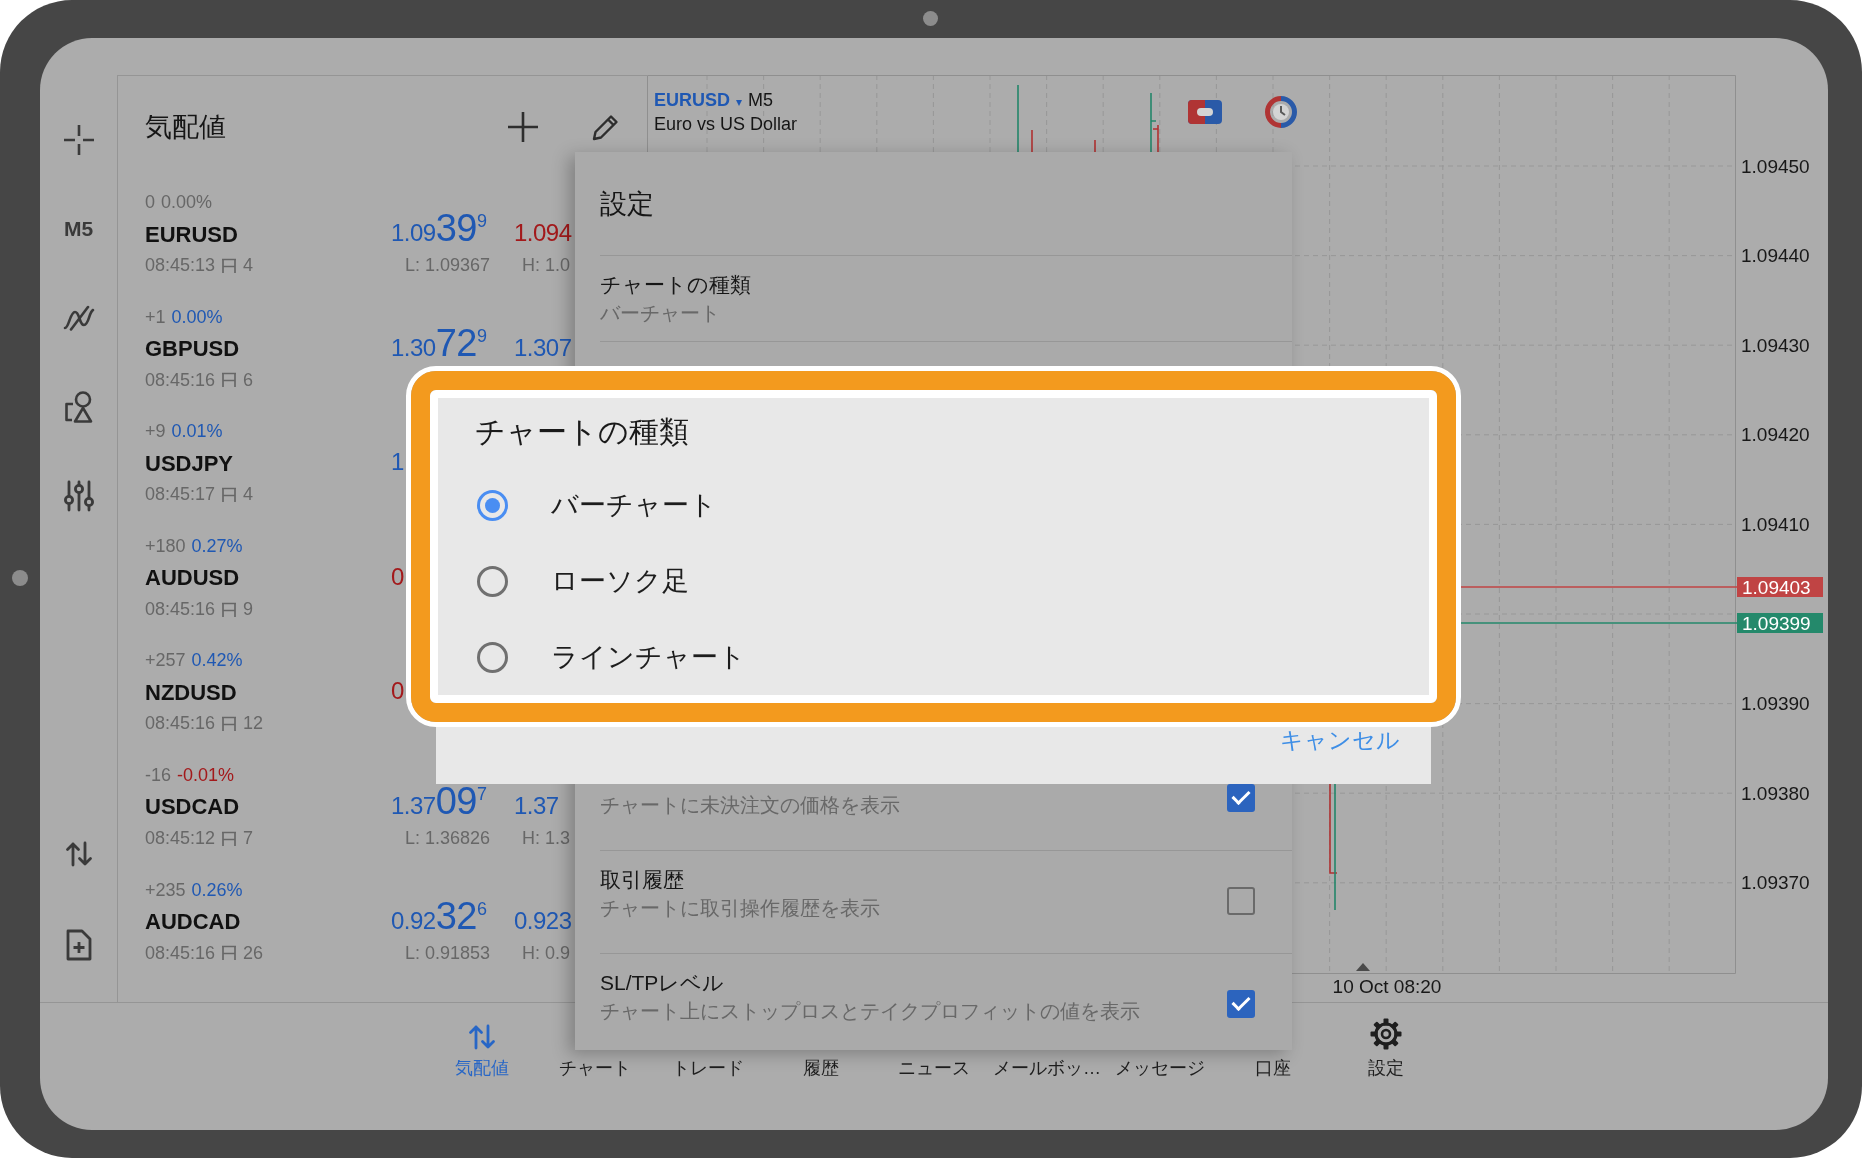  Describe the element at coordinates (180, 265) in the screenshot. I see `quote-time: 08:45:13` at that location.